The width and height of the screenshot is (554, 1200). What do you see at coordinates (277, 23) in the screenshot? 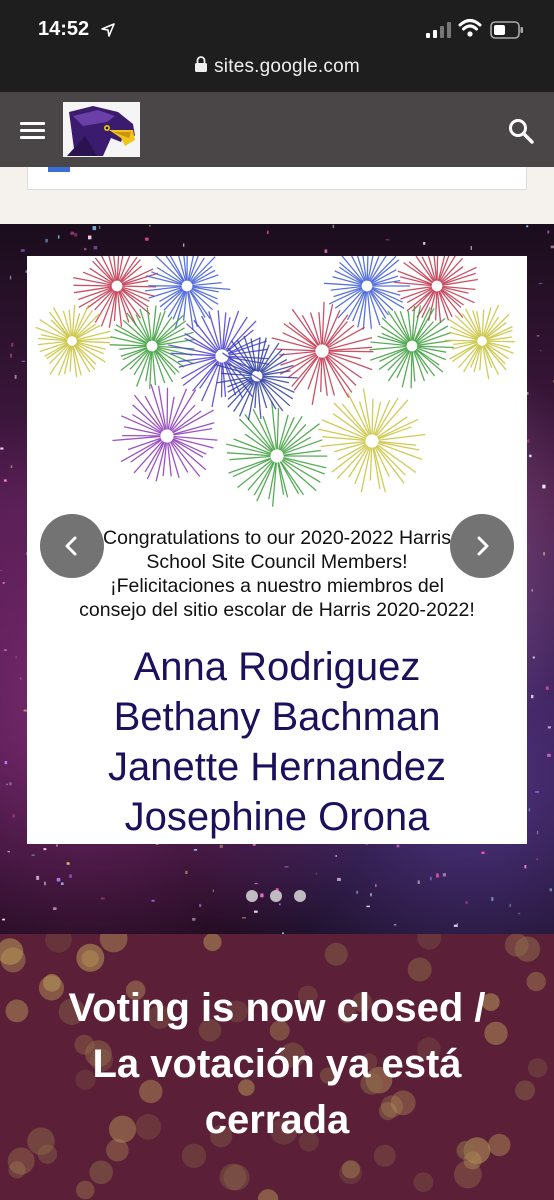
I see `status-bar: 14:52` at bounding box center [277, 23].